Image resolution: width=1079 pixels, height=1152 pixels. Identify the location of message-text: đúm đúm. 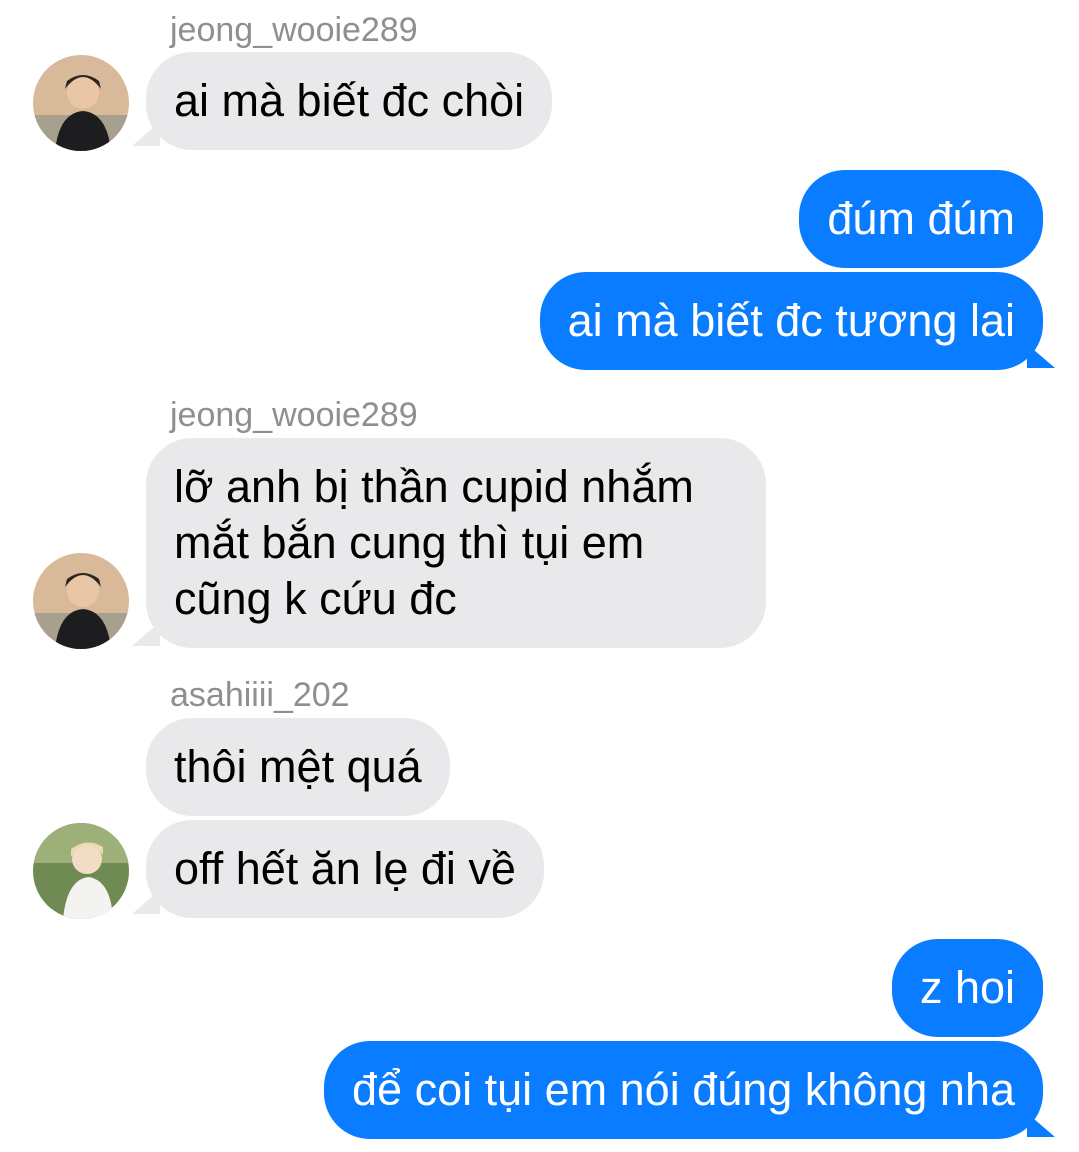
(921, 218).